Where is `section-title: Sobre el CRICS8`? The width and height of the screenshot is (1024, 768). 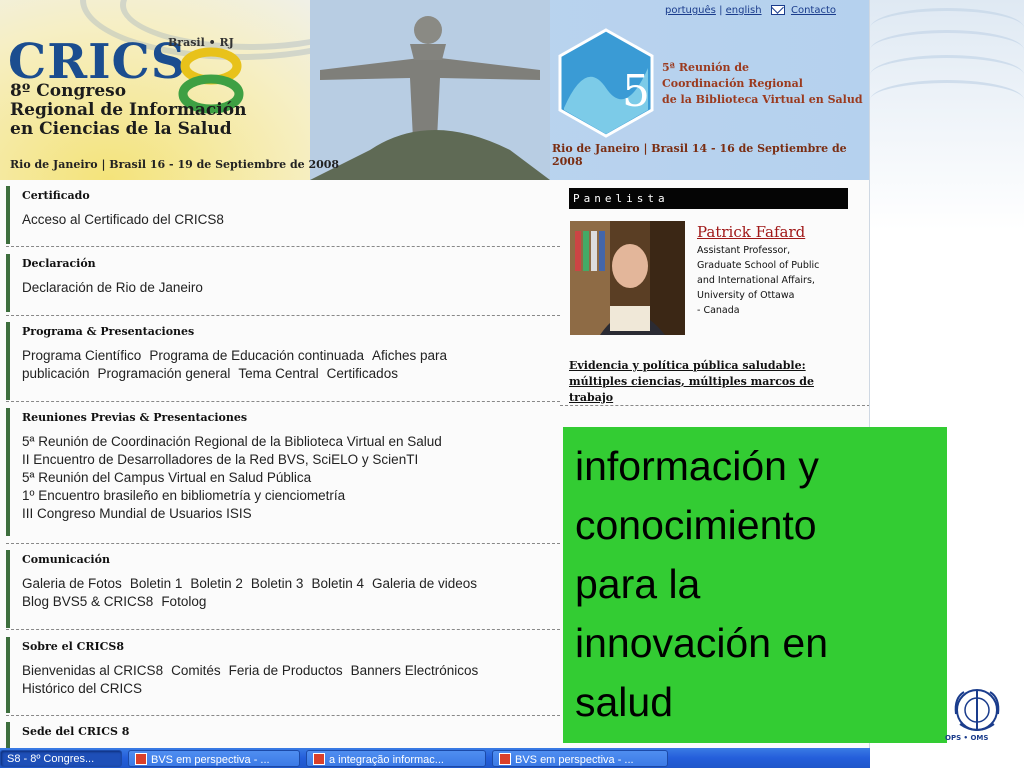 section-title: Sobre el CRICS8 is located at coordinates (73, 646).